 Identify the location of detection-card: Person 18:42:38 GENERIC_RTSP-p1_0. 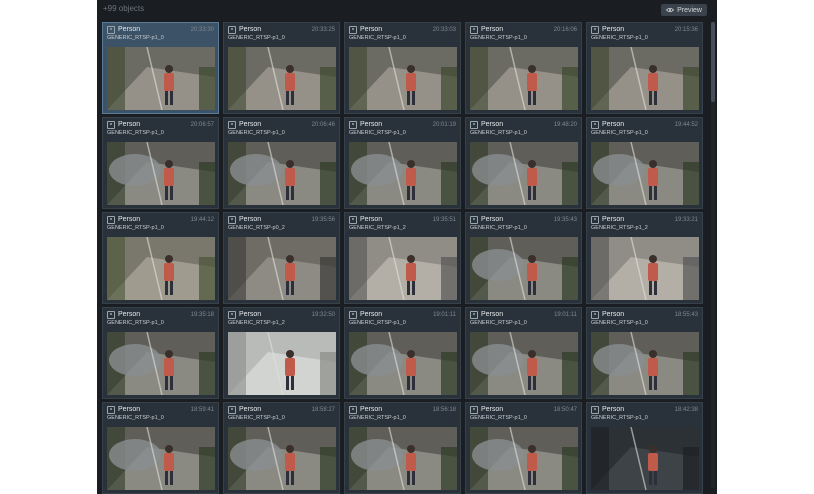
(644, 448).